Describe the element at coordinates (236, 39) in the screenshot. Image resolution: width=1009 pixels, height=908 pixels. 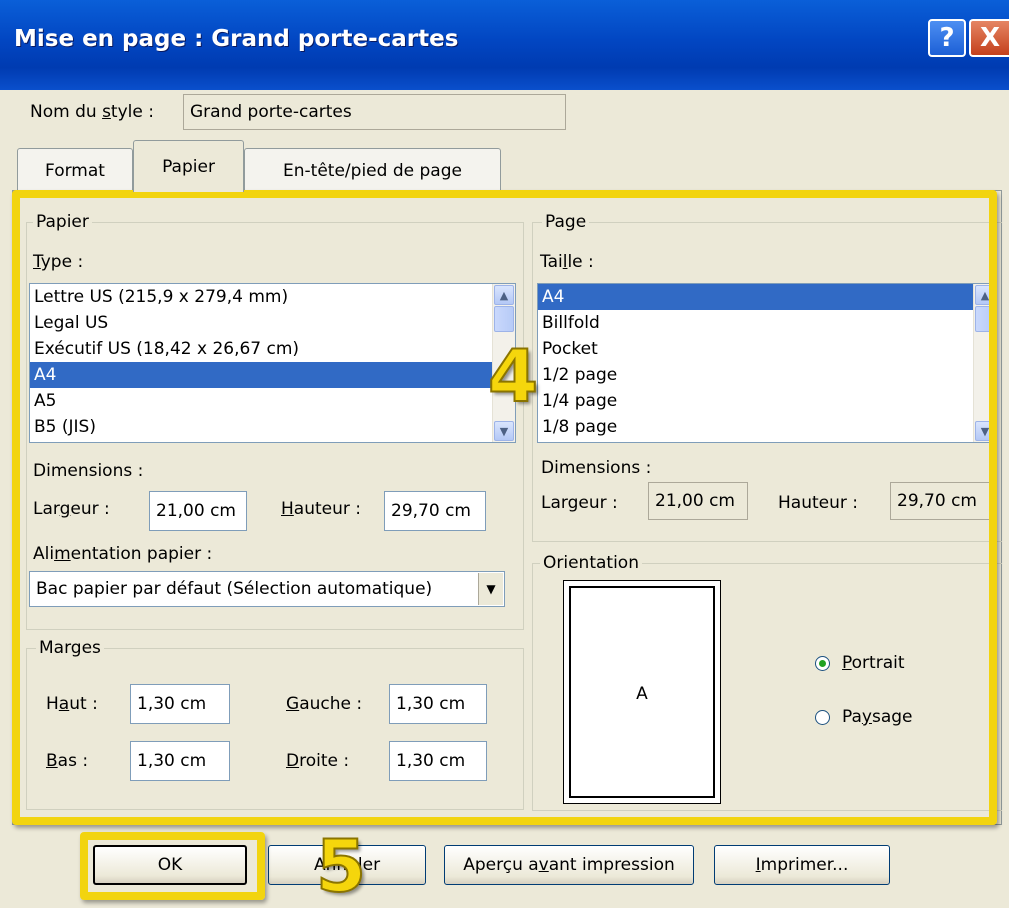
I see `window-title: Mise en page : Grand porte-cartes` at that location.